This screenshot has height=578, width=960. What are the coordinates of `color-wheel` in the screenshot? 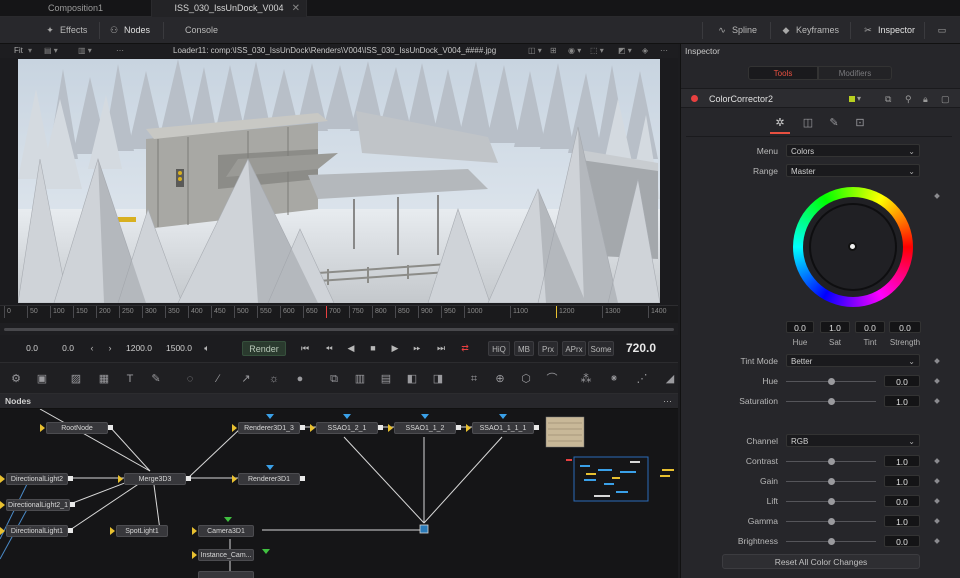 It's located at (853, 247).